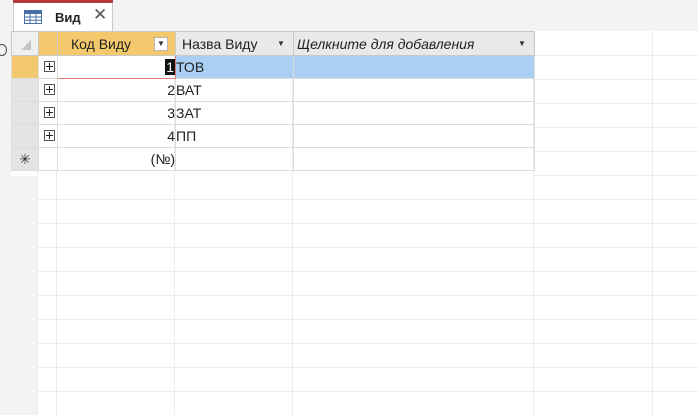 Image resolution: width=698 pixels, height=415 pixels. I want to click on column-header-add-label: Щелкните для добавления, so click(386, 44).